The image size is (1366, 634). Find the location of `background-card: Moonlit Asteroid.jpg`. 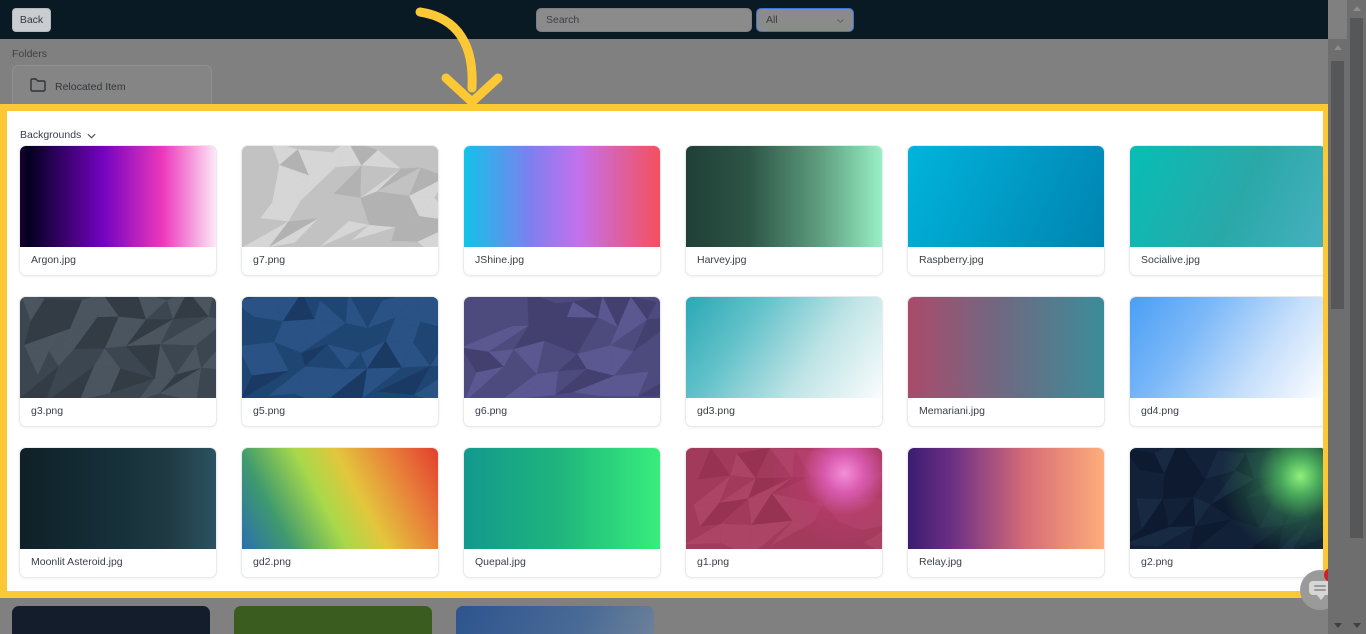

background-card: Moonlit Asteroid.jpg is located at coordinates (118, 512).